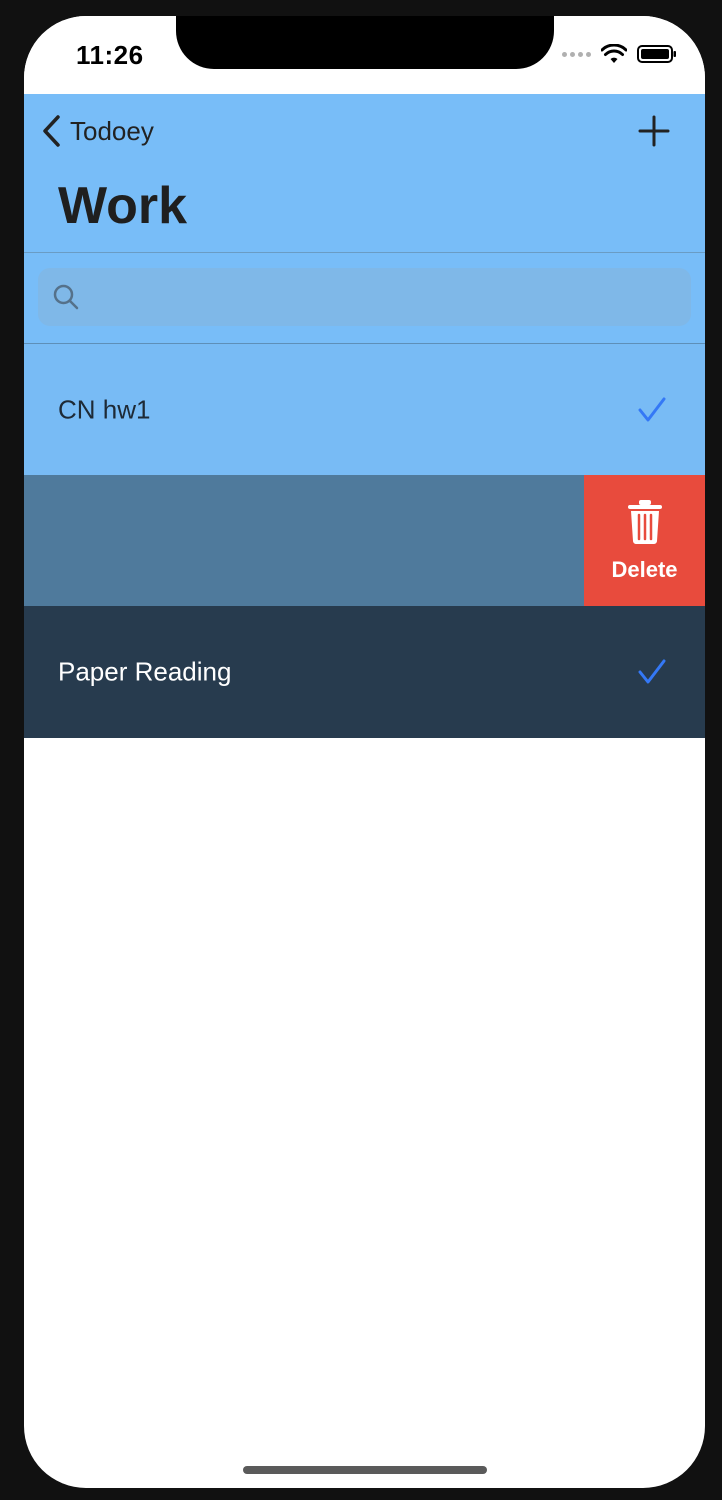 The image size is (722, 1500). Describe the element at coordinates (656, 54) in the screenshot. I see `battery-icon` at that location.